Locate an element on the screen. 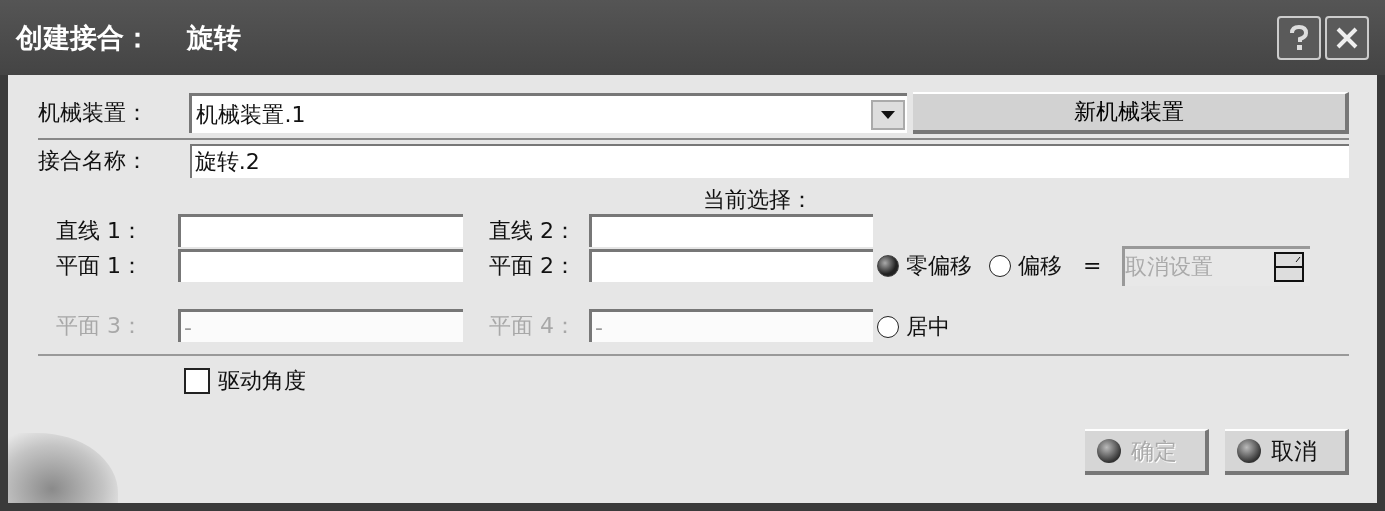 The width and height of the screenshot is (1385, 511). field-label: 机械装置： is located at coordinates (93, 113).